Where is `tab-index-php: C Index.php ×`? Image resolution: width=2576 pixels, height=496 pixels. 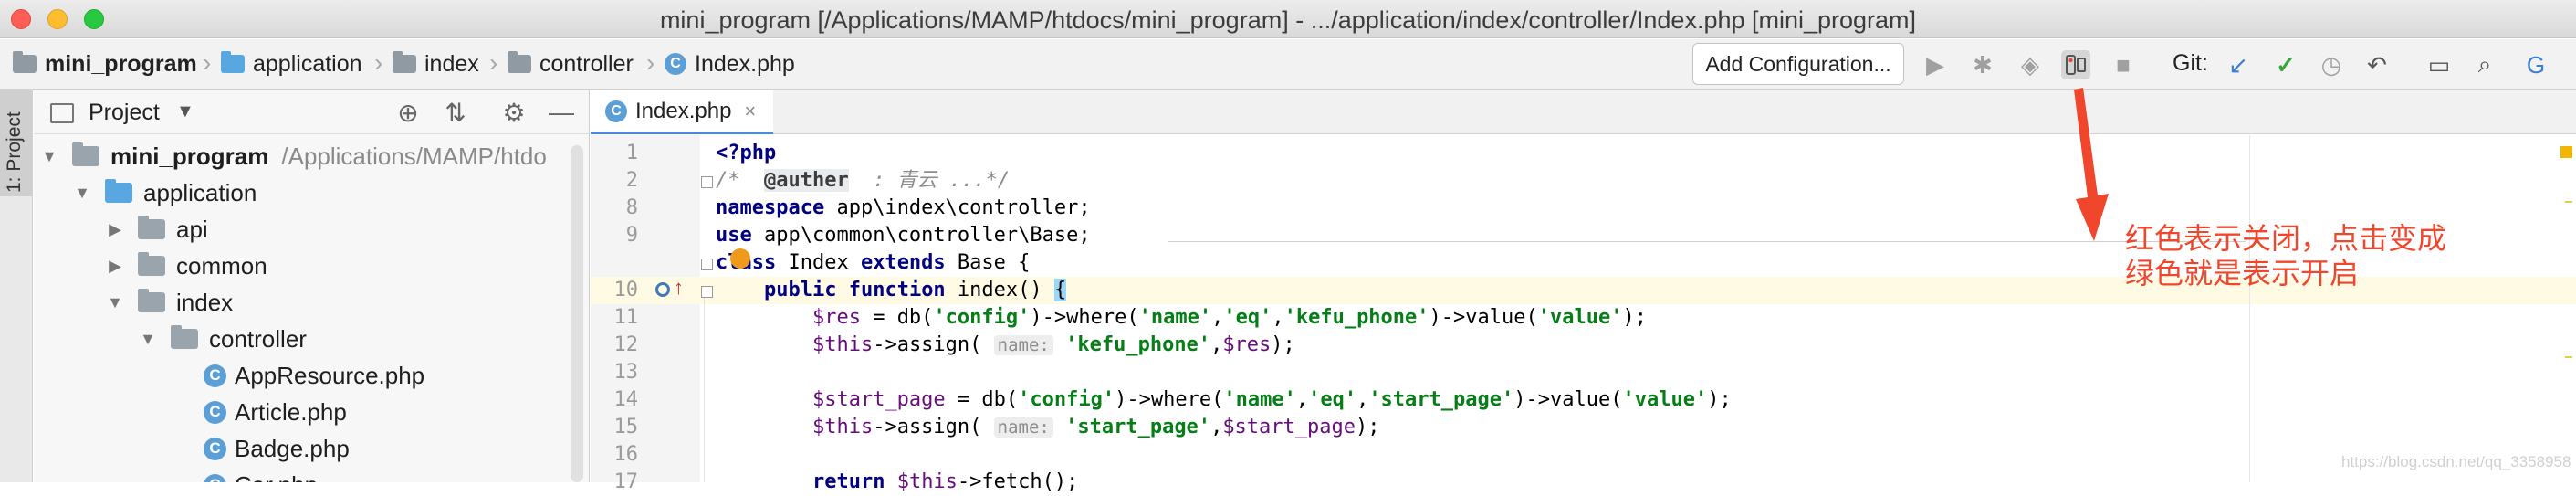
tab-index-php: C Index.php × is located at coordinates (682, 112).